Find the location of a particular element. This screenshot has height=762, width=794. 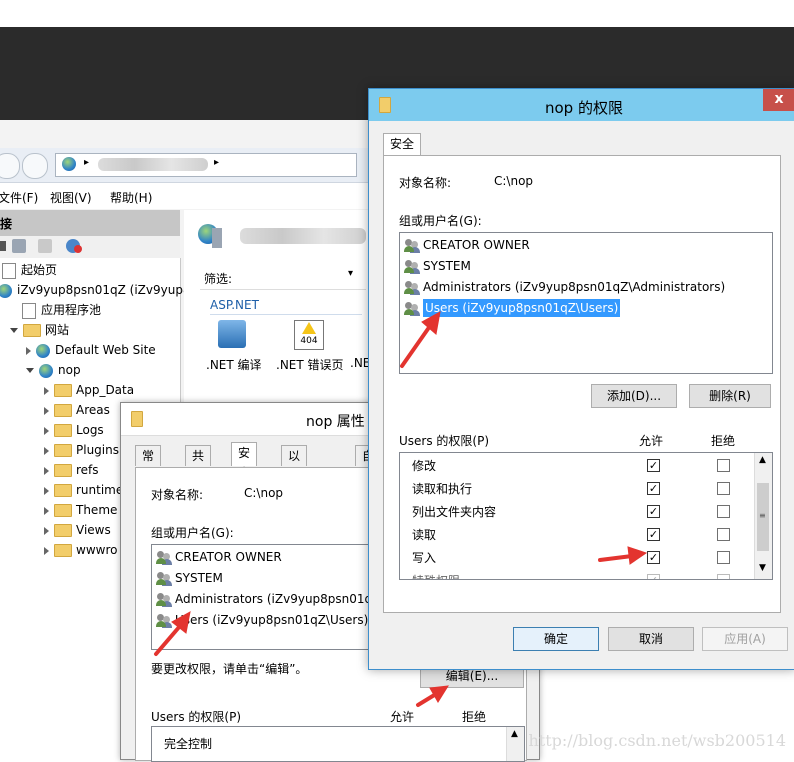

watermark: http://blog.csdn.net/wsb200514 is located at coordinates (657, 740).